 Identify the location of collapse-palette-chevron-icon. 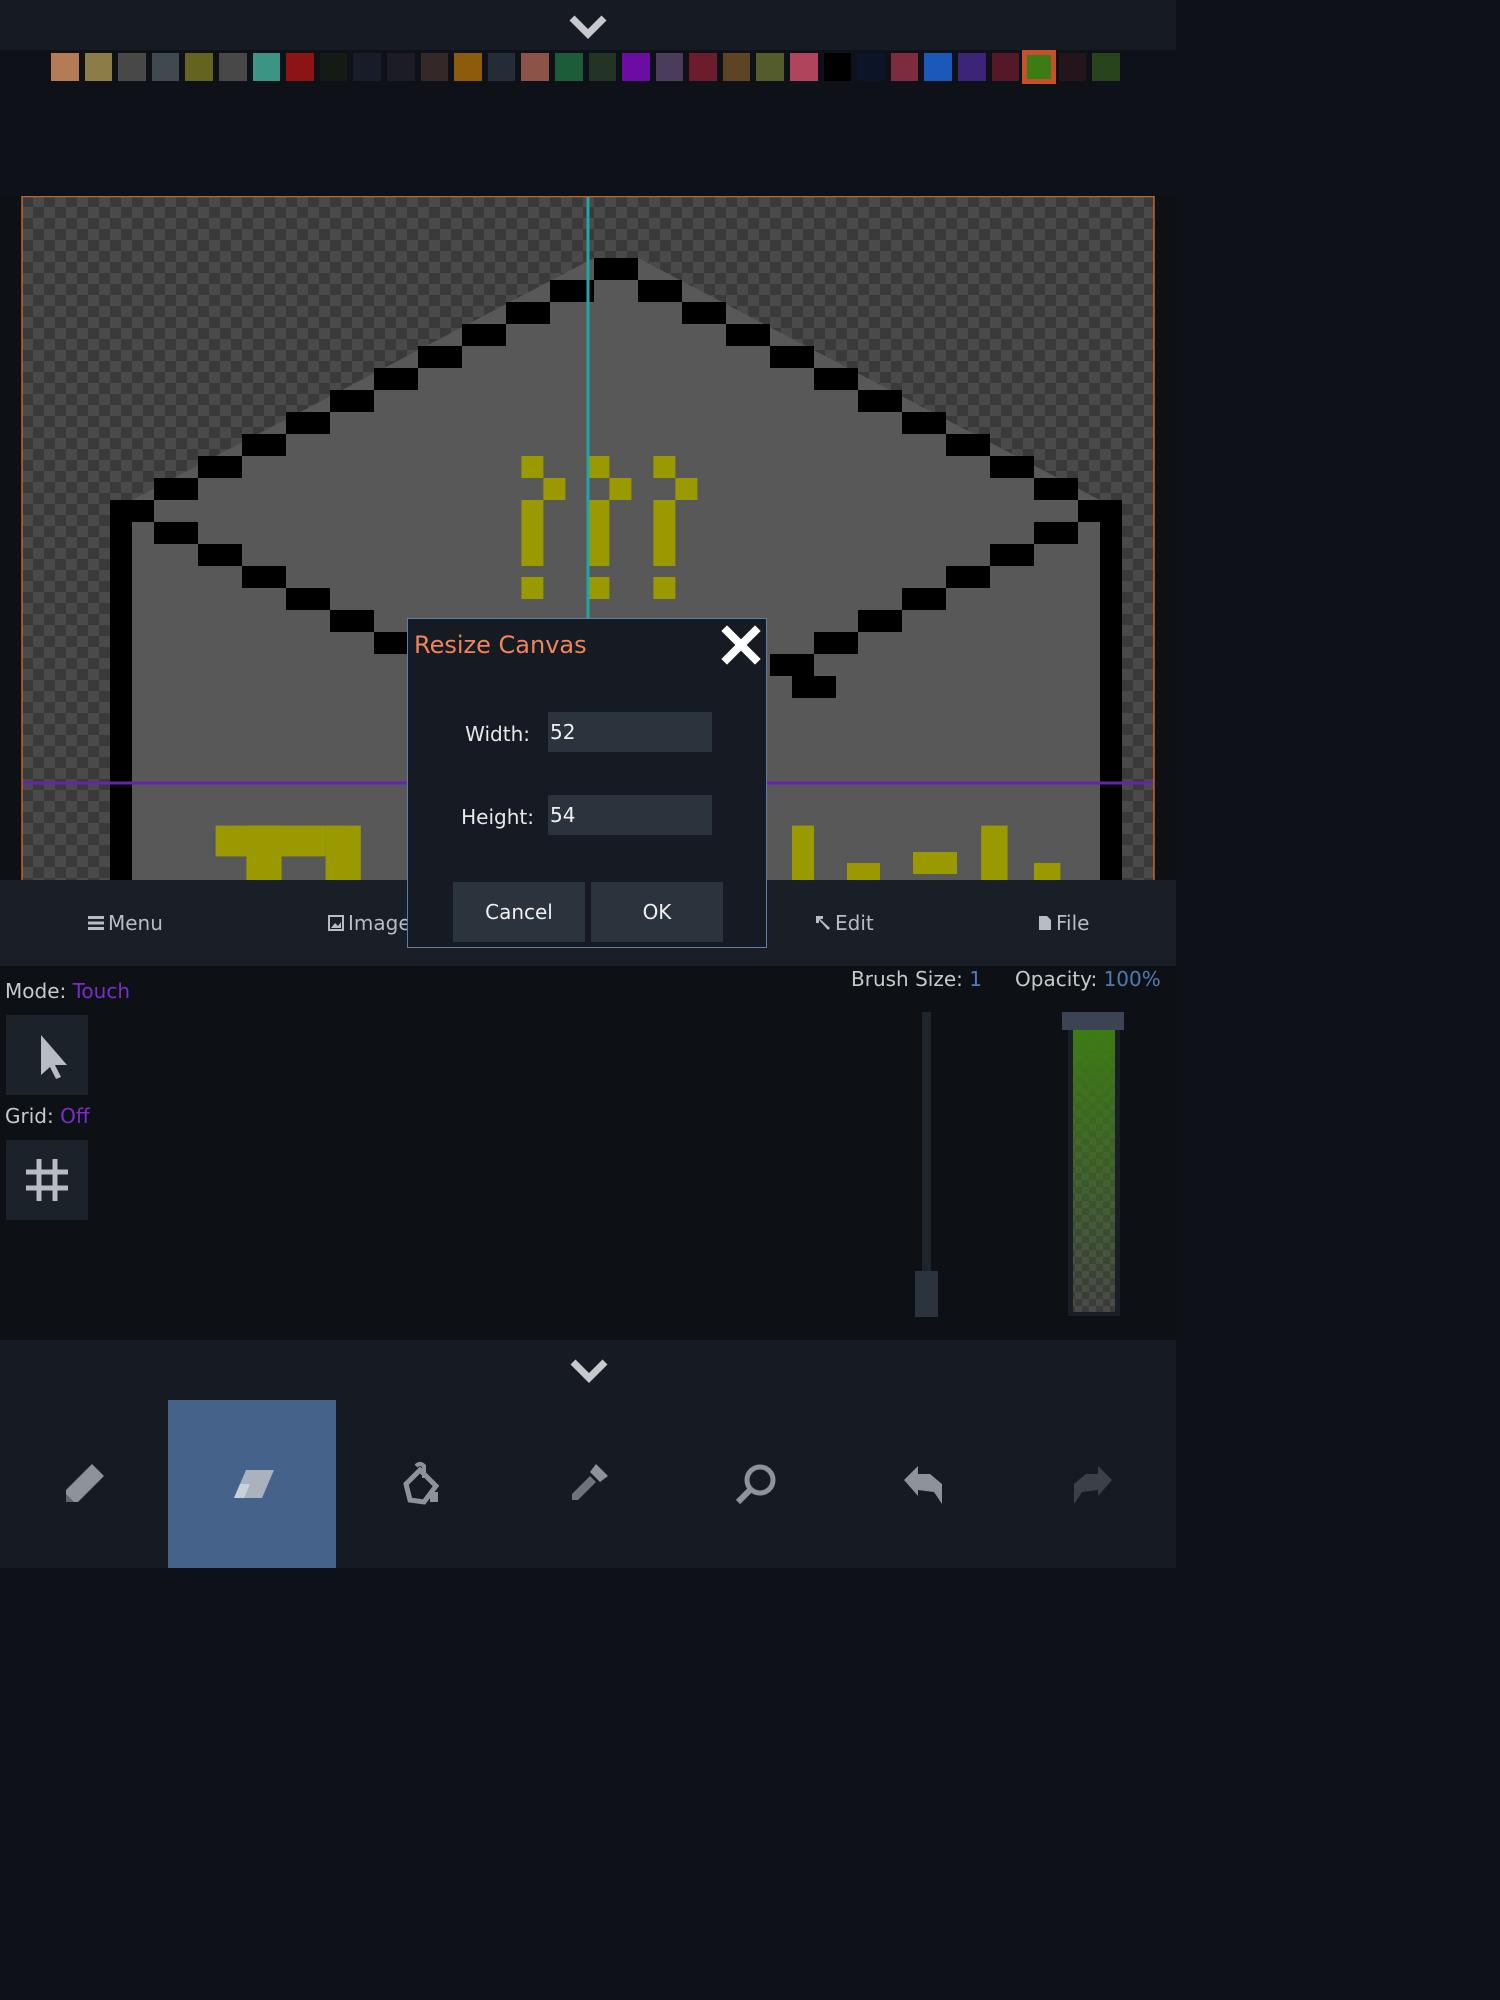
(588, 27).